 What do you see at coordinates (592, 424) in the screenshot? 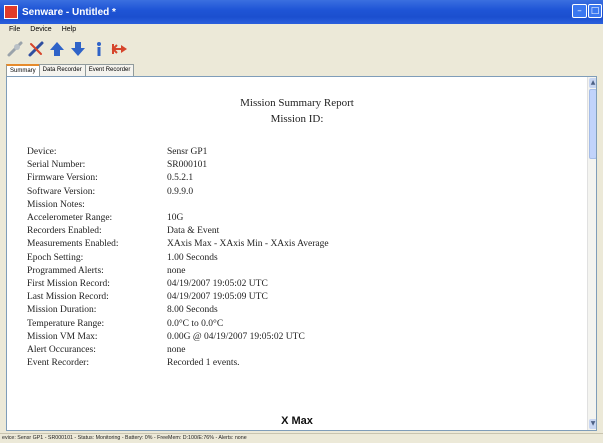
I see `scroll-down-arrow-icon: ▼` at bounding box center [592, 424].